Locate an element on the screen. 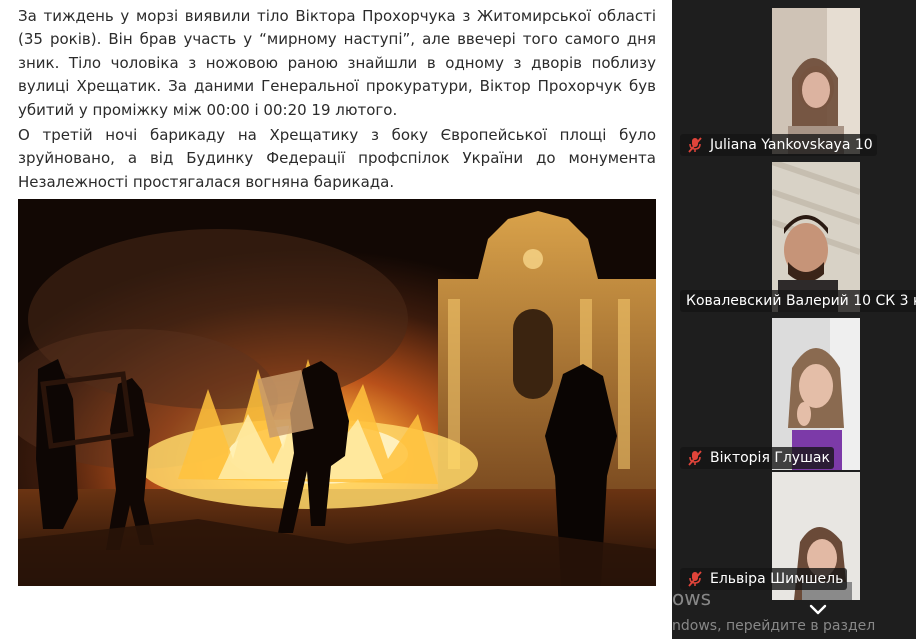 This screenshot has height=639, width=916. activation-watermark-line-2: ndows, перейдите в раздел is located at coordinates (774, 626).